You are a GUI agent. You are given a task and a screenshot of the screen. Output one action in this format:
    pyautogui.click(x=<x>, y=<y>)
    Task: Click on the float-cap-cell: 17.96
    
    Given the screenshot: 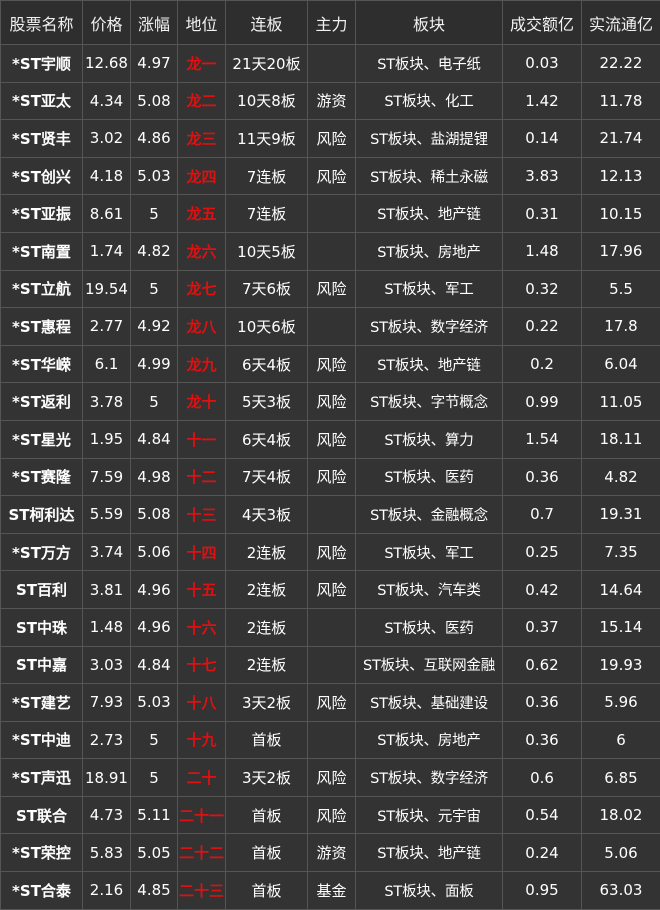 What is the action you would take?
    pyautogui.click(x=621, y=251)
    